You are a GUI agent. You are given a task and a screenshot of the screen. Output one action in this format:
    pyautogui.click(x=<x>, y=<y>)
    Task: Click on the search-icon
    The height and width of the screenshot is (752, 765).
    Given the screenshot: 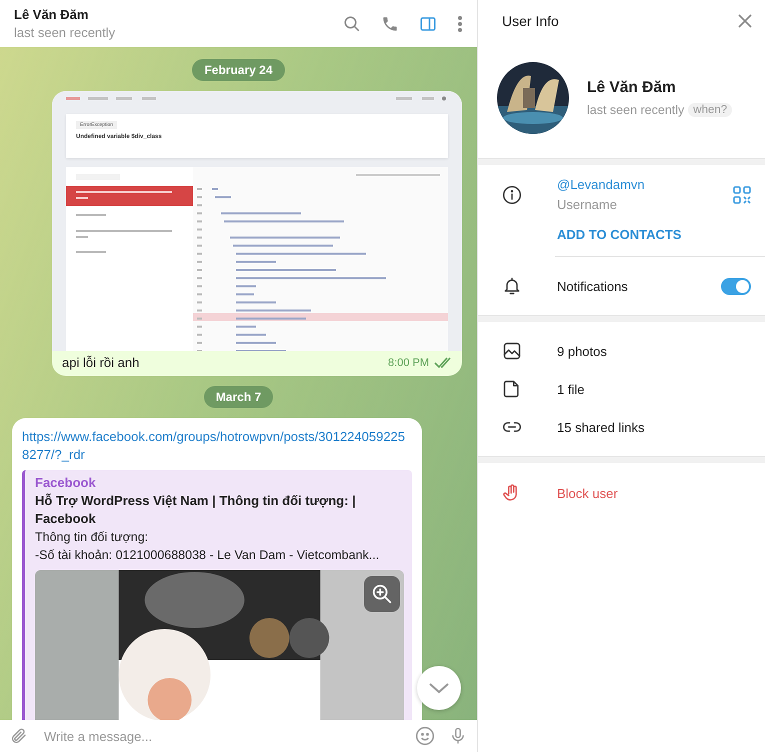 What is the action you would take?
    pyautogui.click(x=352, y=23)
    